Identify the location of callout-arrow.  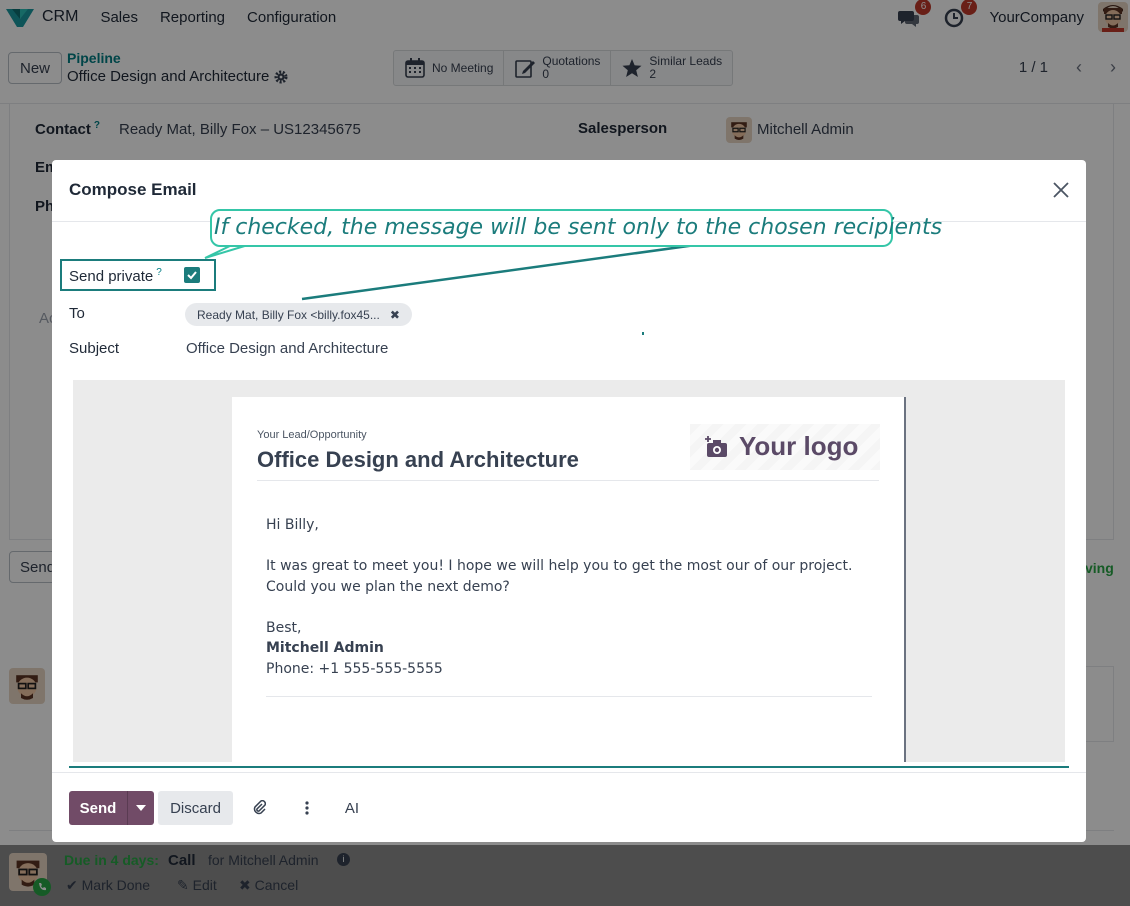
(517, 269).